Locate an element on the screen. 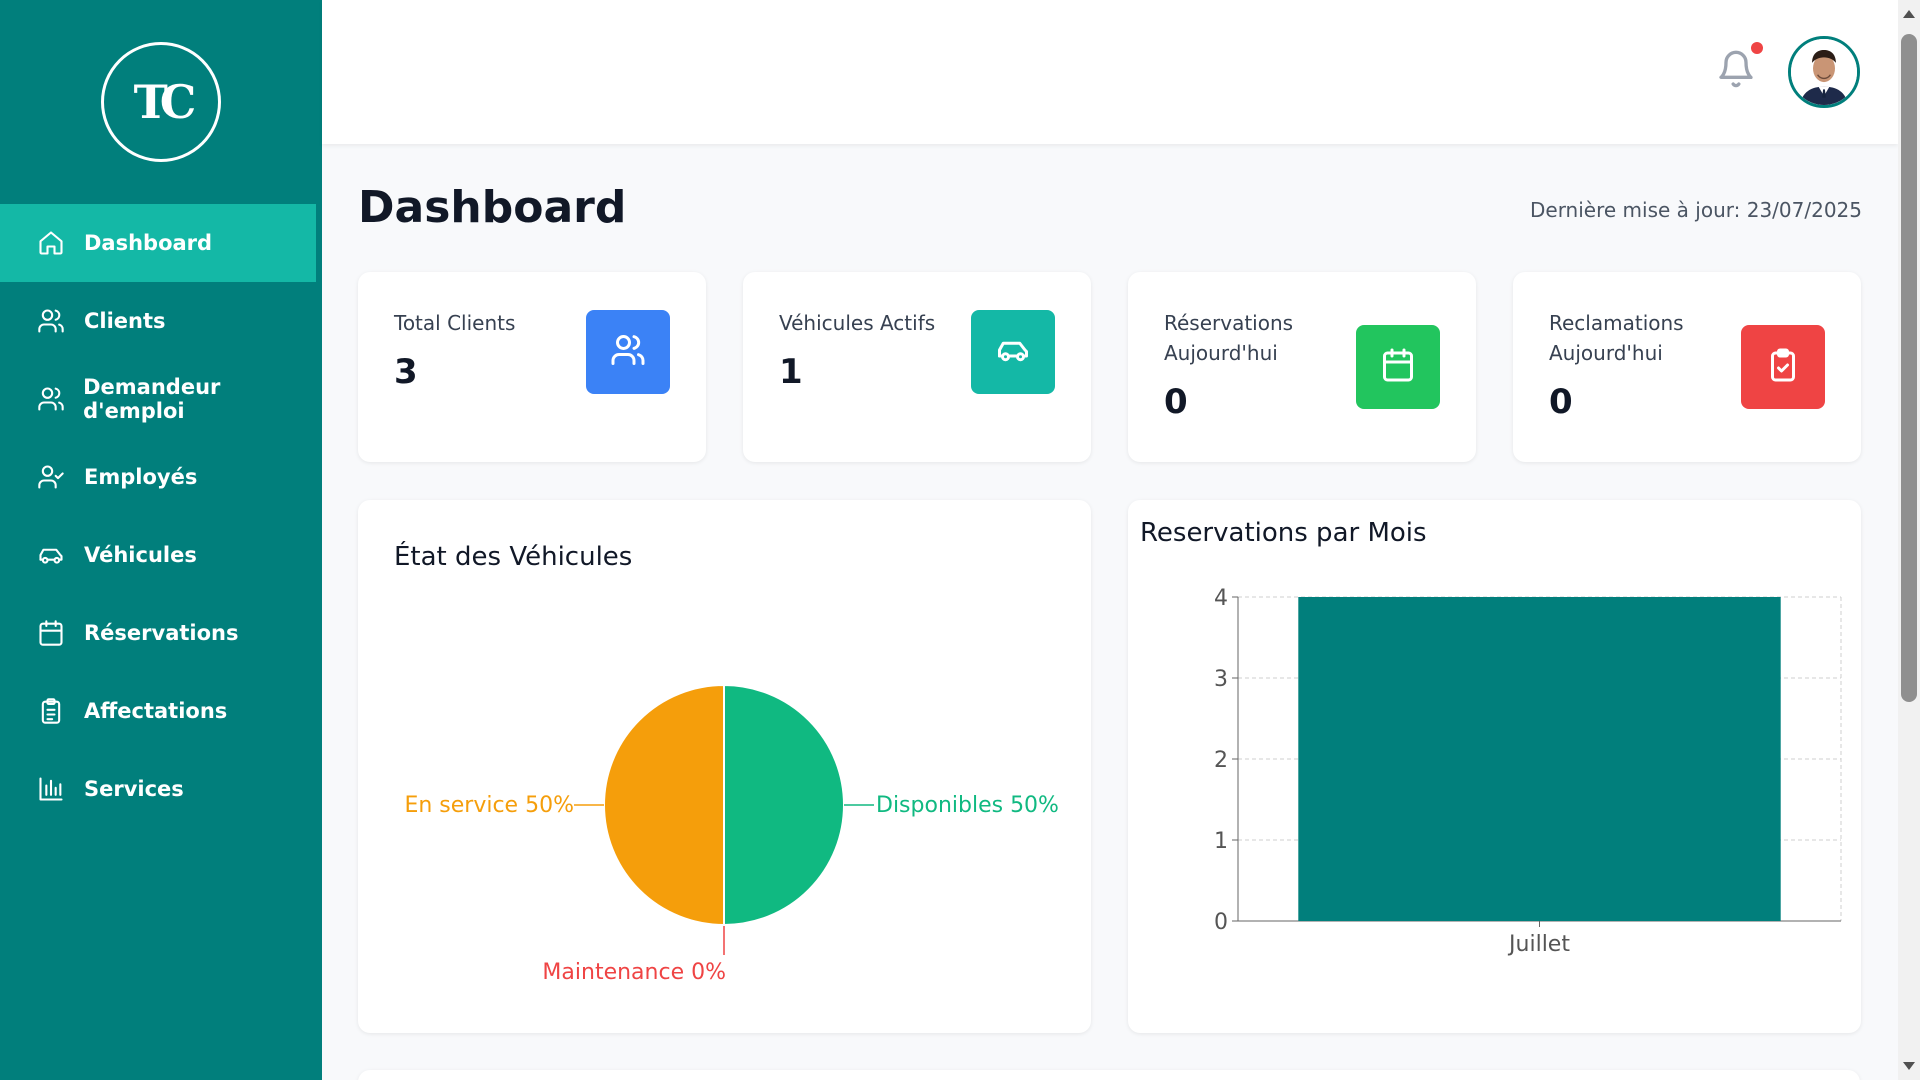 The height and width of the screenshot is (1080, 1920). stat-value: 3 is located at coordinates (406, 372).